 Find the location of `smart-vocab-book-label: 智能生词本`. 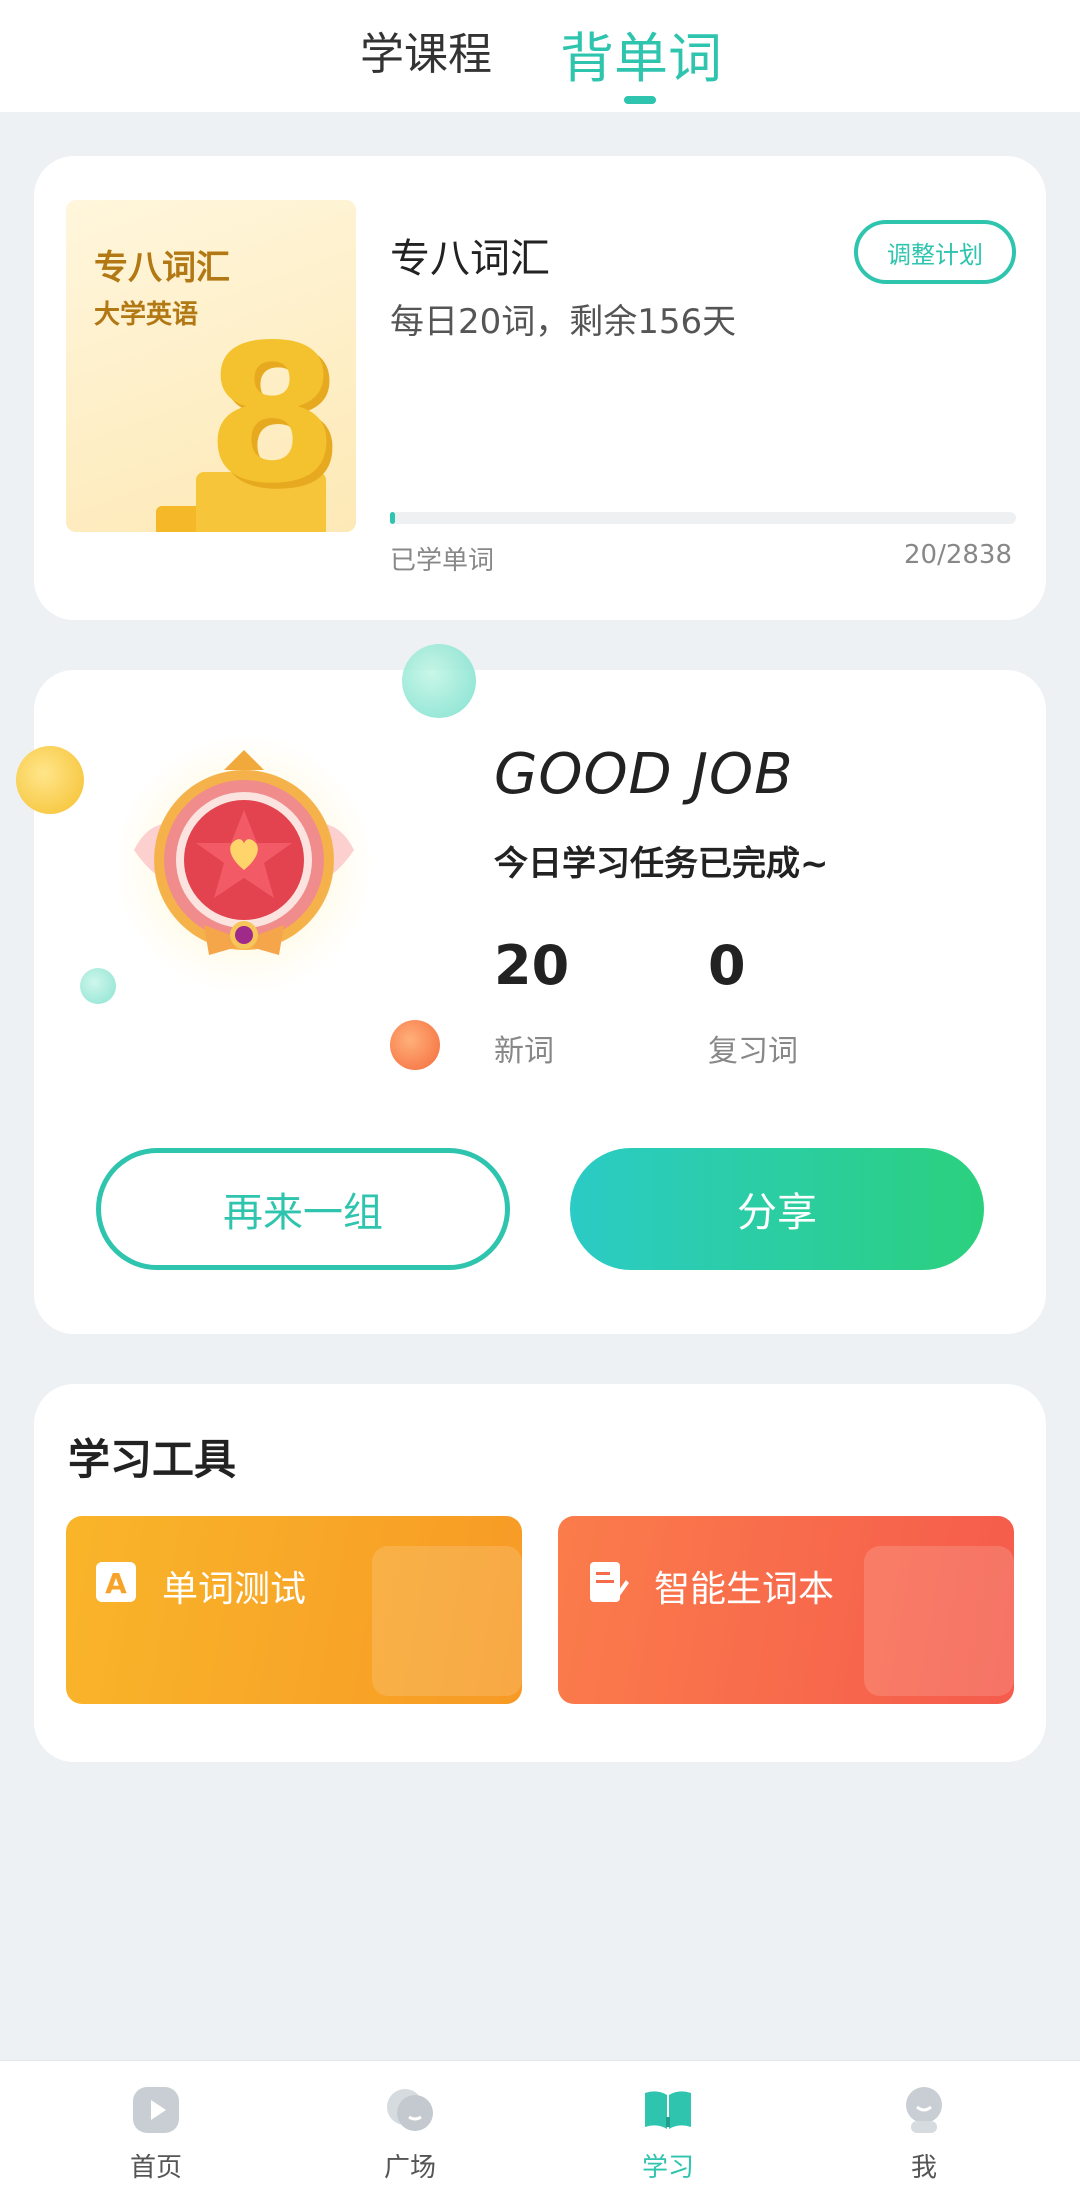

smart-vocab-book-label: 智能生词本 is located at coordinates (744, 1589).